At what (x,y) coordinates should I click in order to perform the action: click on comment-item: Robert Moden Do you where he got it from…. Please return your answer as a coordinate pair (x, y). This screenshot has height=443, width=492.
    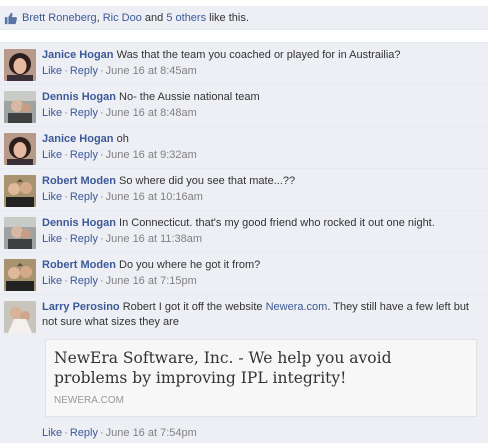
    Looking at the image, I should click on (244, 273).